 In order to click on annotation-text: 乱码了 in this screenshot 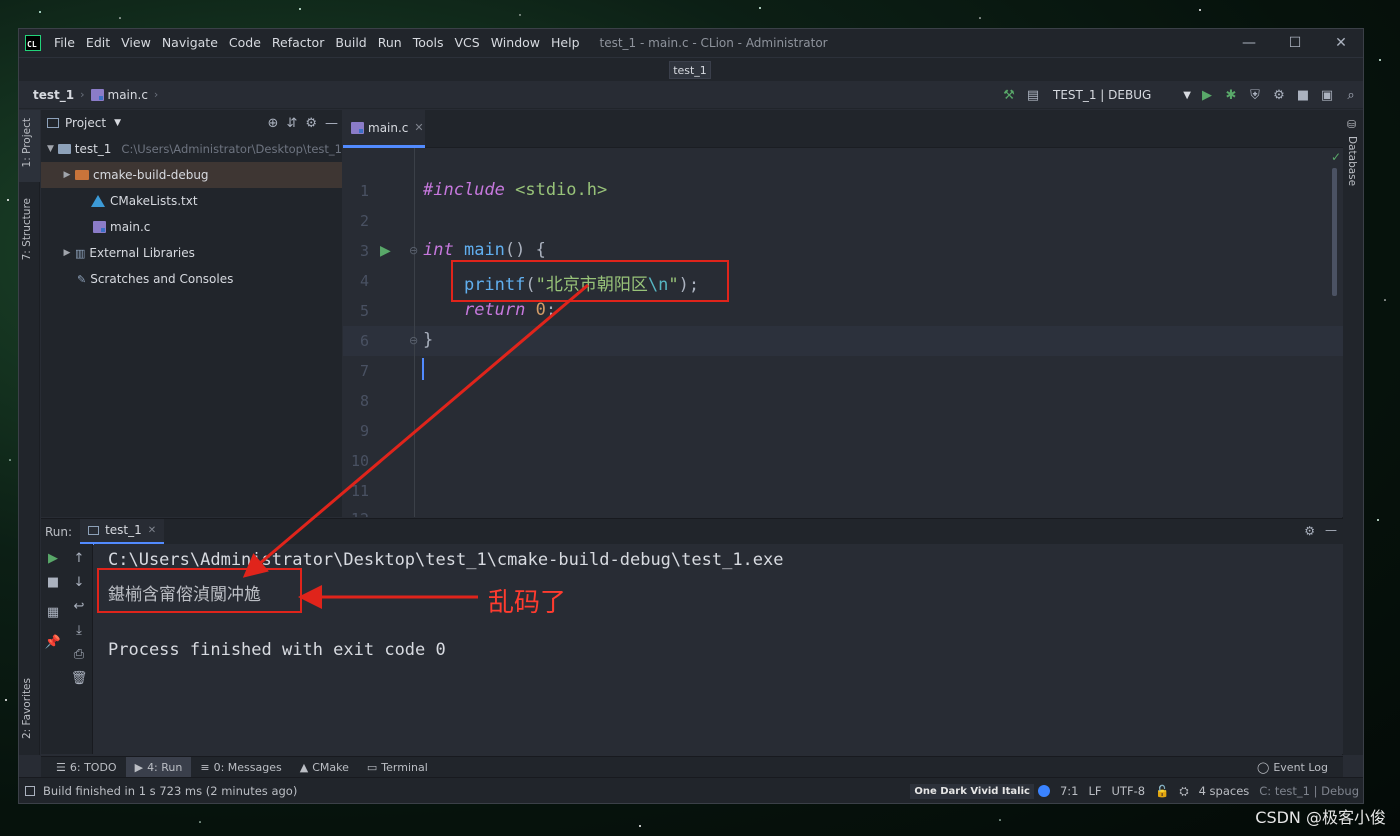, I will do `click(527, 603)`.